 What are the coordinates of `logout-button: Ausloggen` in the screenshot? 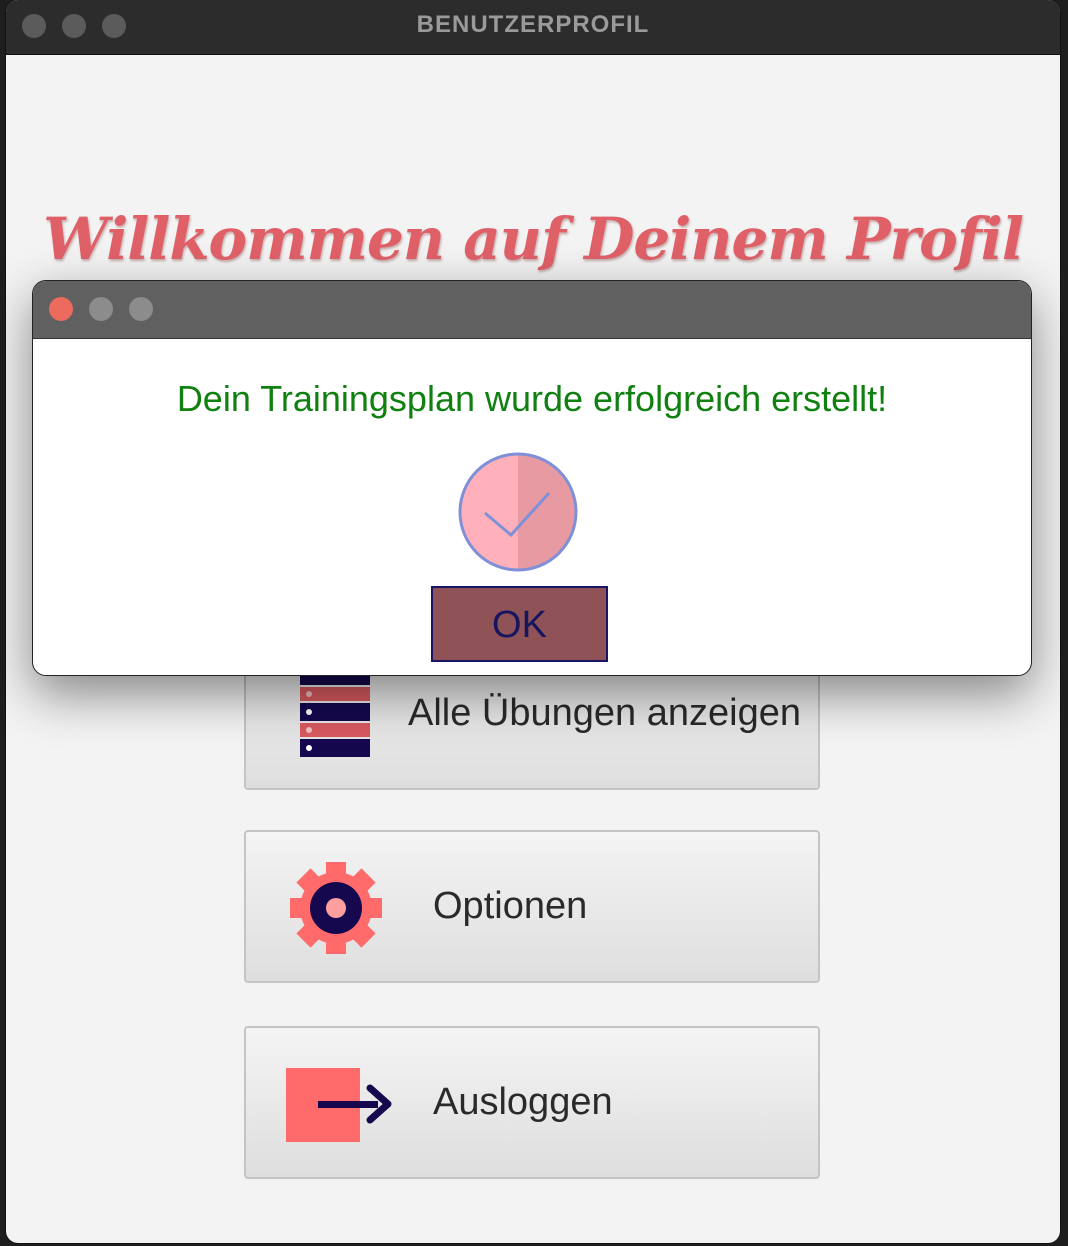 It's located at (532, 1102).